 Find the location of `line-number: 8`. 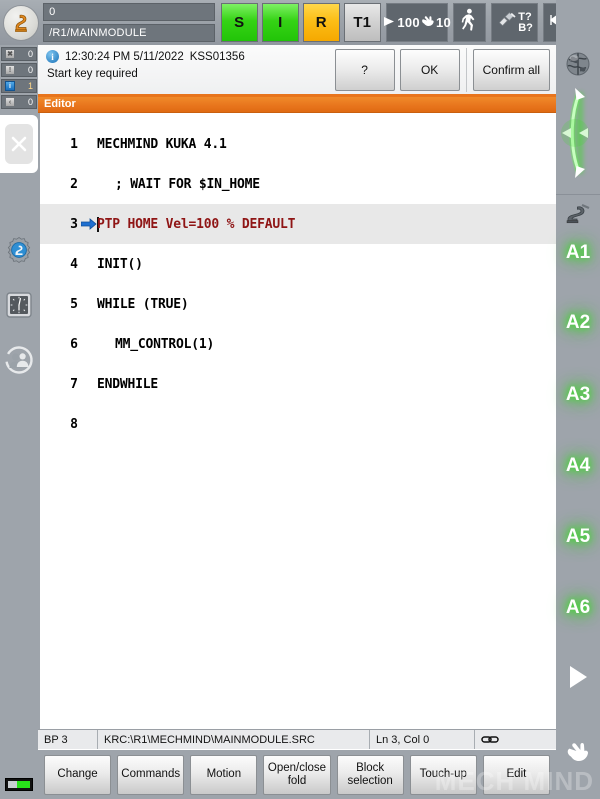

line-number: 8 is located at coordinates (74, 424).